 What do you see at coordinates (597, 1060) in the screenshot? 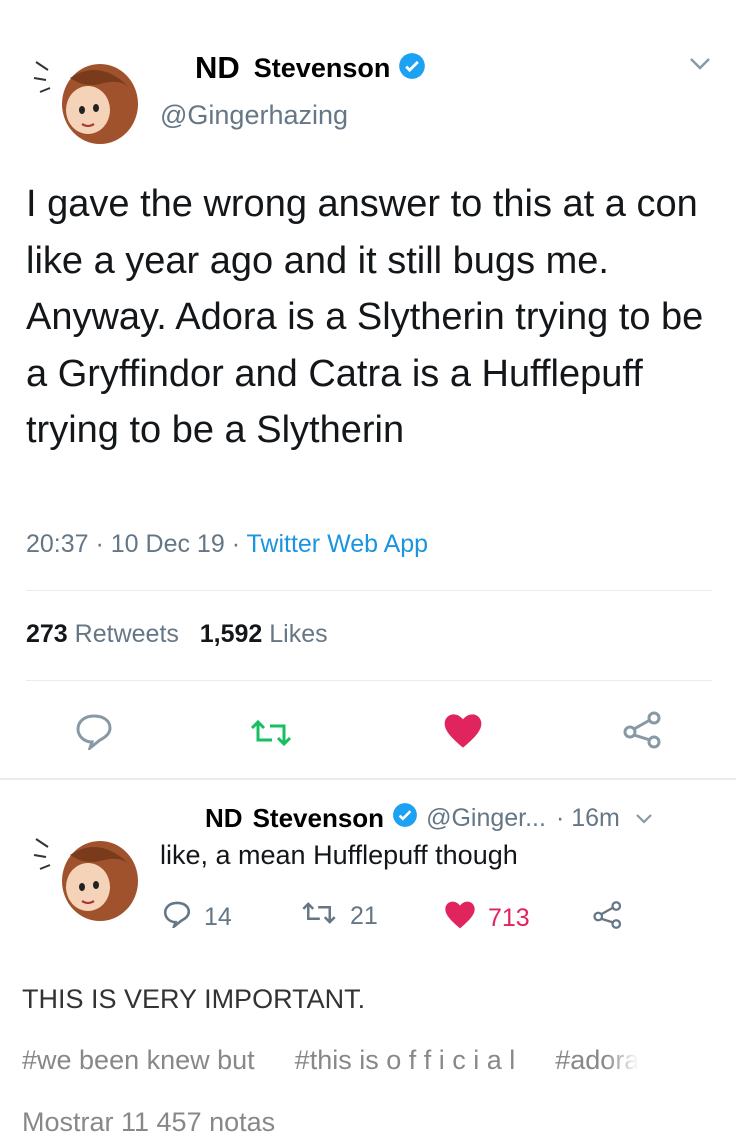
I see `tag-link: #adora` at bounding box center [597, 1060].